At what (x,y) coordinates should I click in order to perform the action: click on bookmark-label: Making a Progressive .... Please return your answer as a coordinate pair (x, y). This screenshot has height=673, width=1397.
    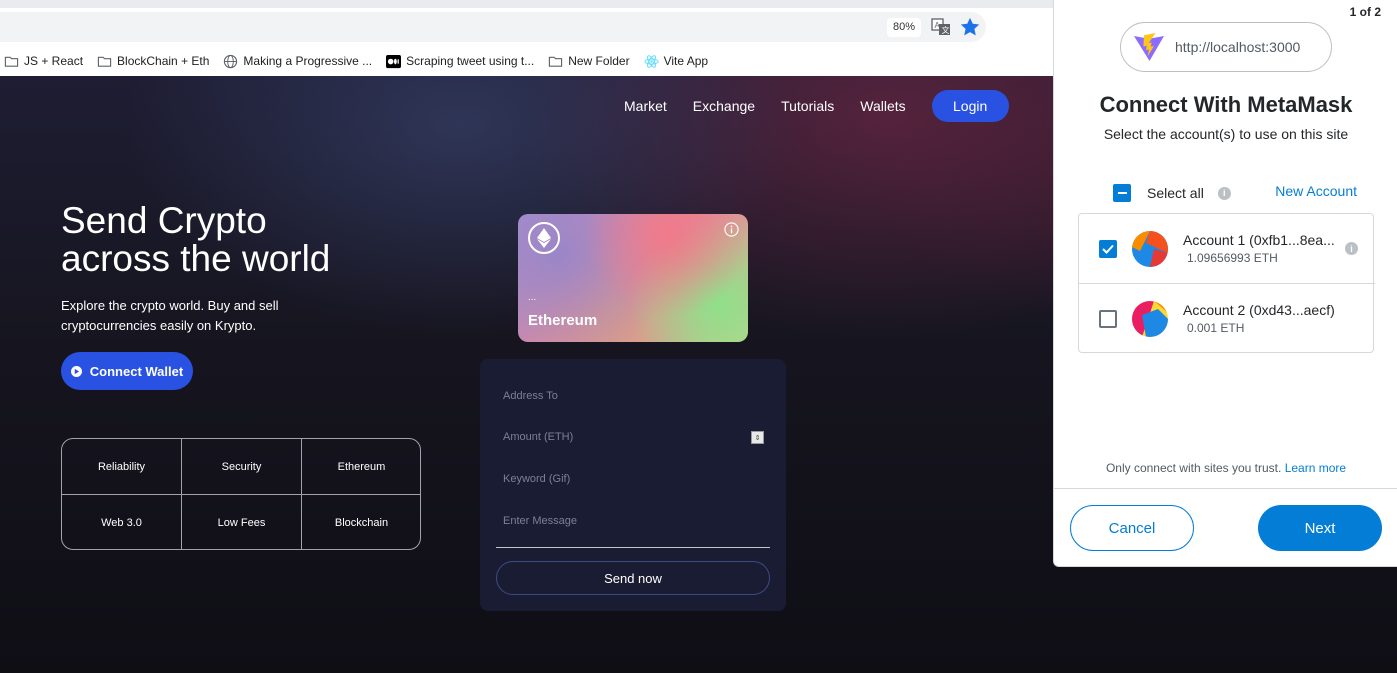
    Looking at the image, I should click on (308, 61).